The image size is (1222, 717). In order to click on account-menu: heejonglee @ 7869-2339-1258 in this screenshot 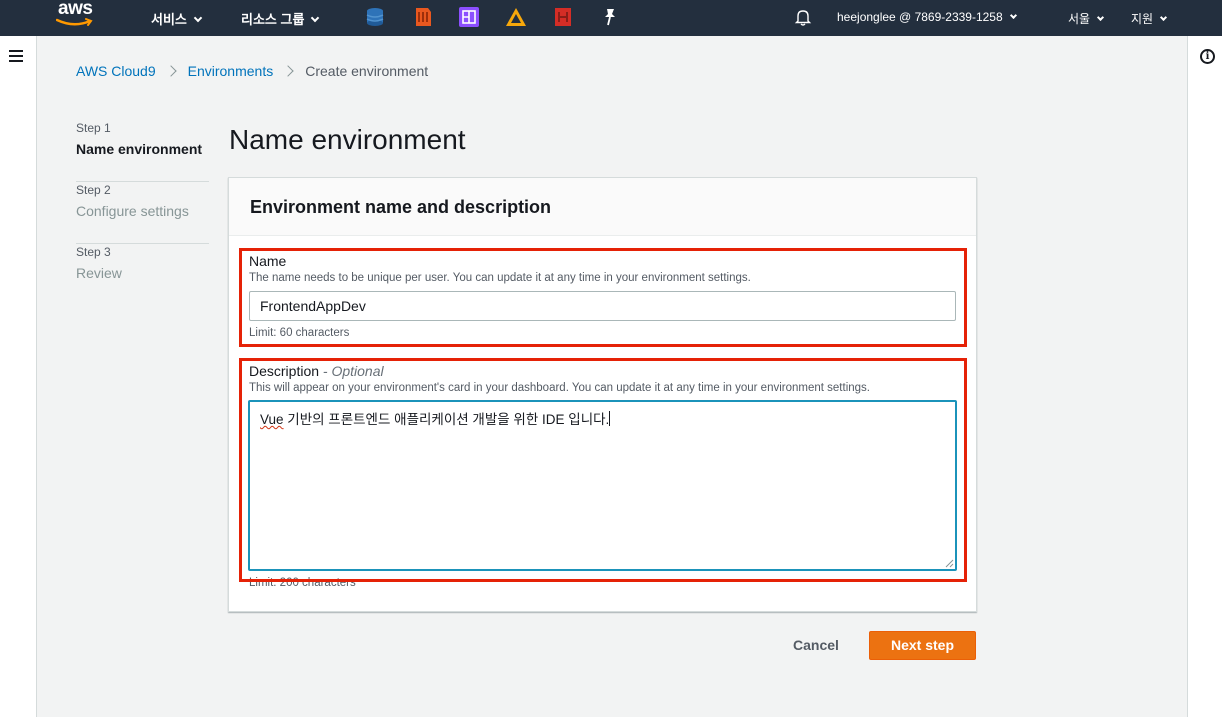, I will do `click(927, 17)`.